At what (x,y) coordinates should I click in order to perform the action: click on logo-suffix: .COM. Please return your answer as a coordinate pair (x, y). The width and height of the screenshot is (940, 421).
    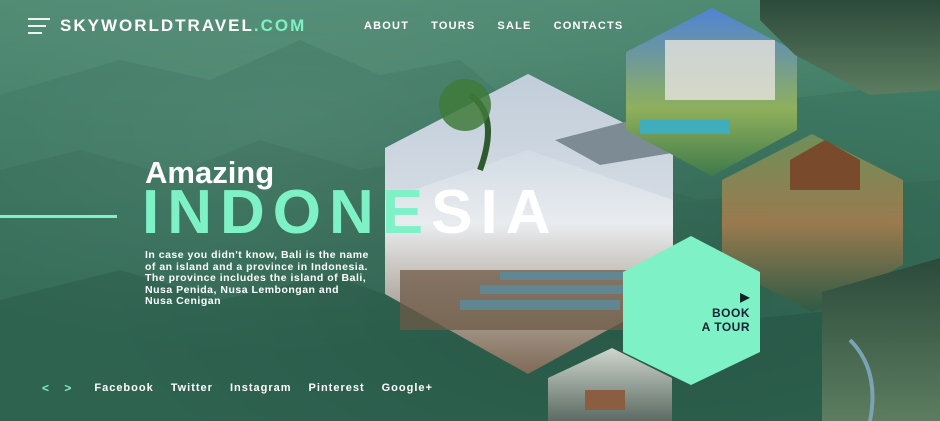
    Looking at the image, I should click on (280, 25).